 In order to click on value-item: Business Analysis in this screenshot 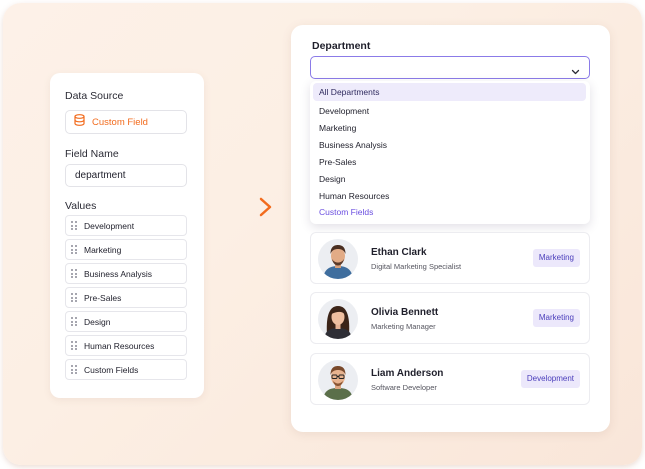, I will do `click(126, 273)`.